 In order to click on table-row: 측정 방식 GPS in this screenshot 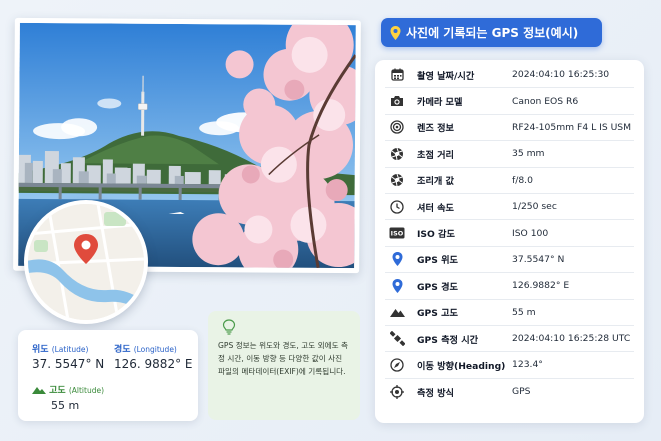, I will do `click(509, 392)`.